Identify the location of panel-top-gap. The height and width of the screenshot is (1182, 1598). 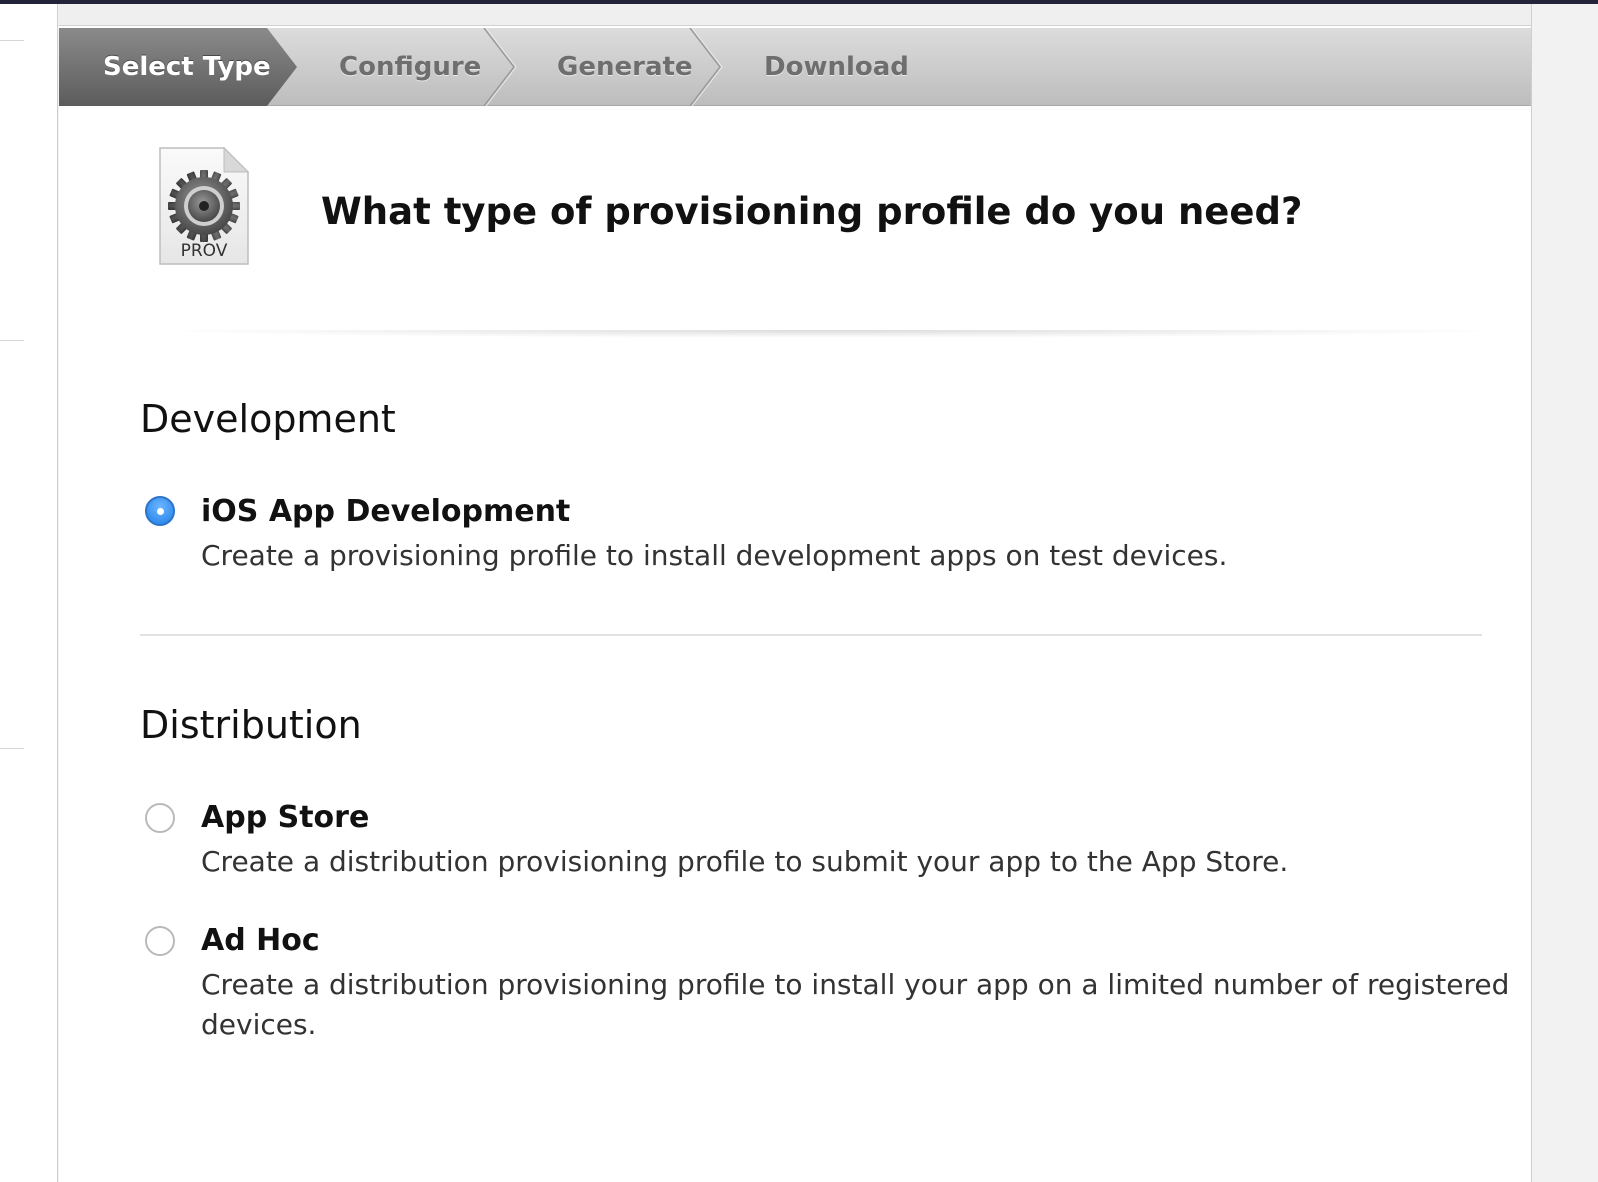
(795, 15).